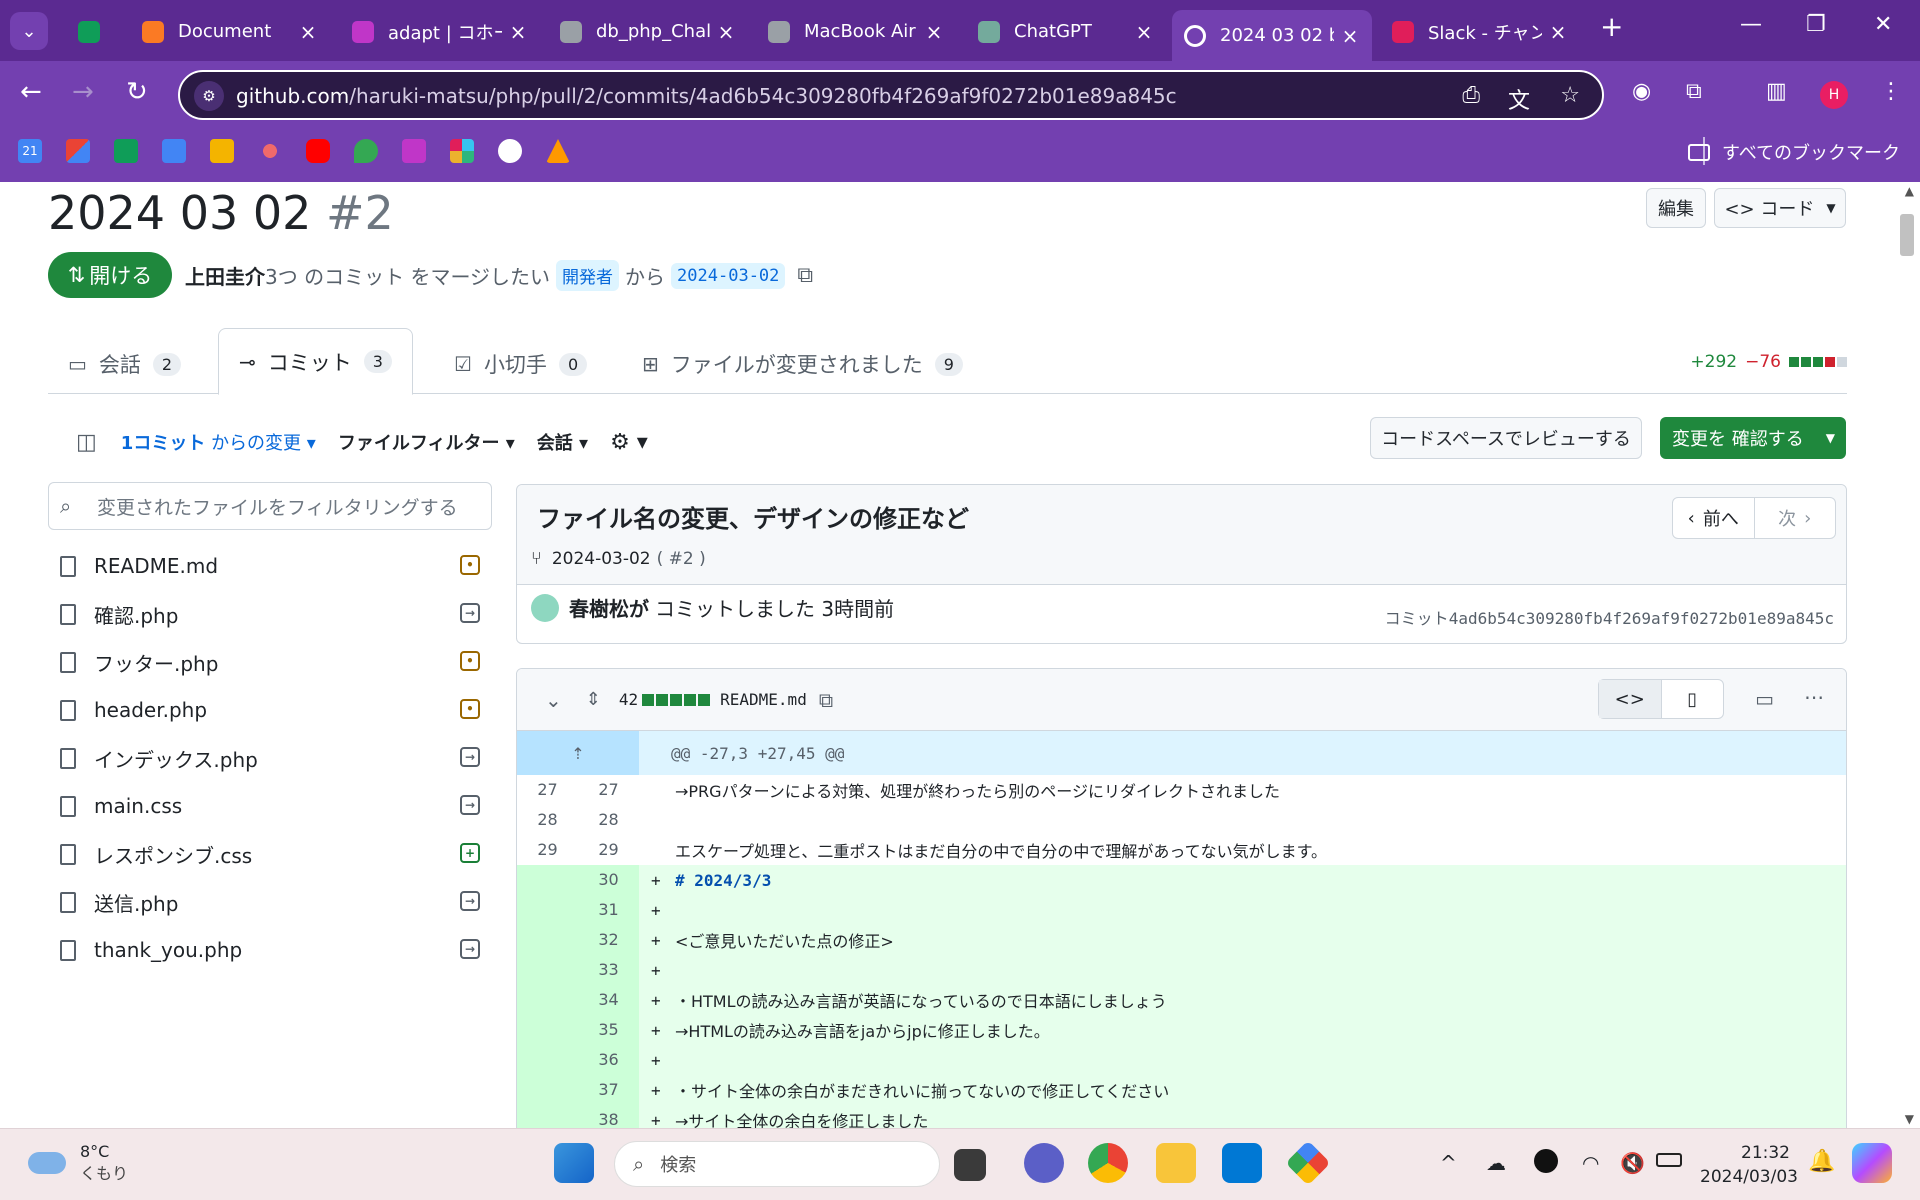 The width and height of the screenshot is (1920, 1200). What do you see at coordinates (608, 790) in the screenshot?
I see `new-line-number: 27` at bounding box center [608, 790].